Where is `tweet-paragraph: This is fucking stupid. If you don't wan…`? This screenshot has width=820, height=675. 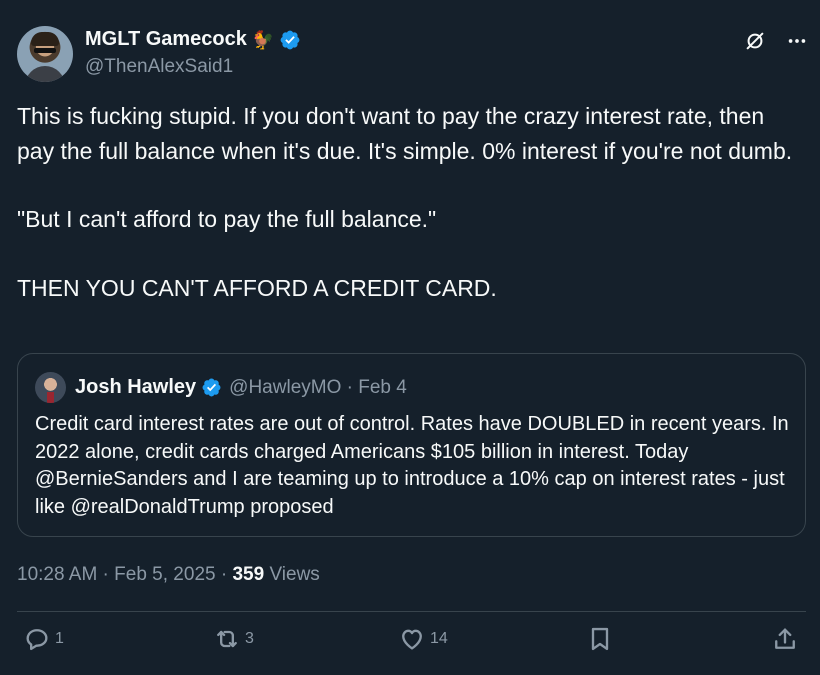 tweet-paragraph: This is fucking stupid. If you don't wan… is located at coordinates (405, 133).